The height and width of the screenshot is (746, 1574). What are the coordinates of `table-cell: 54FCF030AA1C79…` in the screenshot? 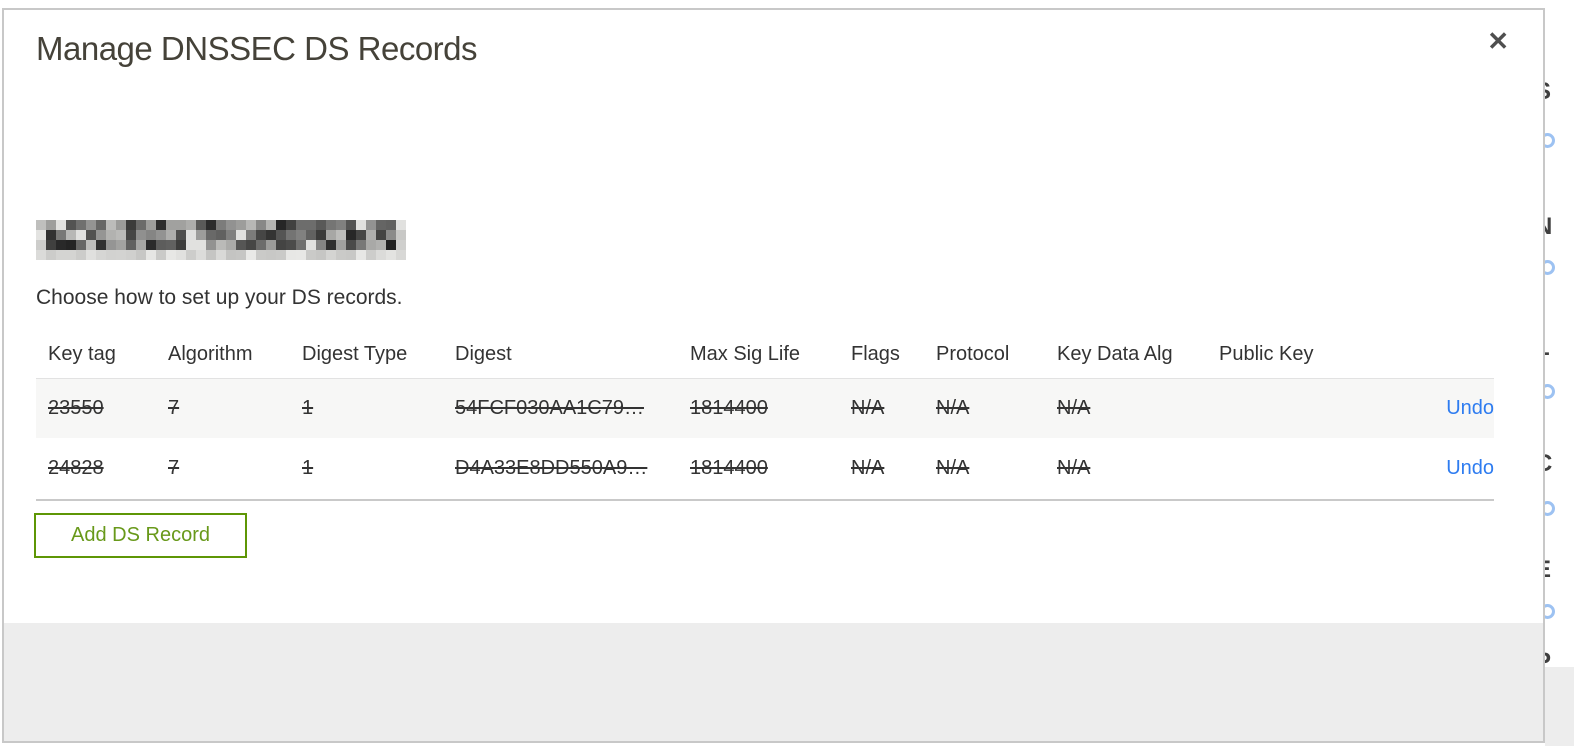 It's located at (549, 407).